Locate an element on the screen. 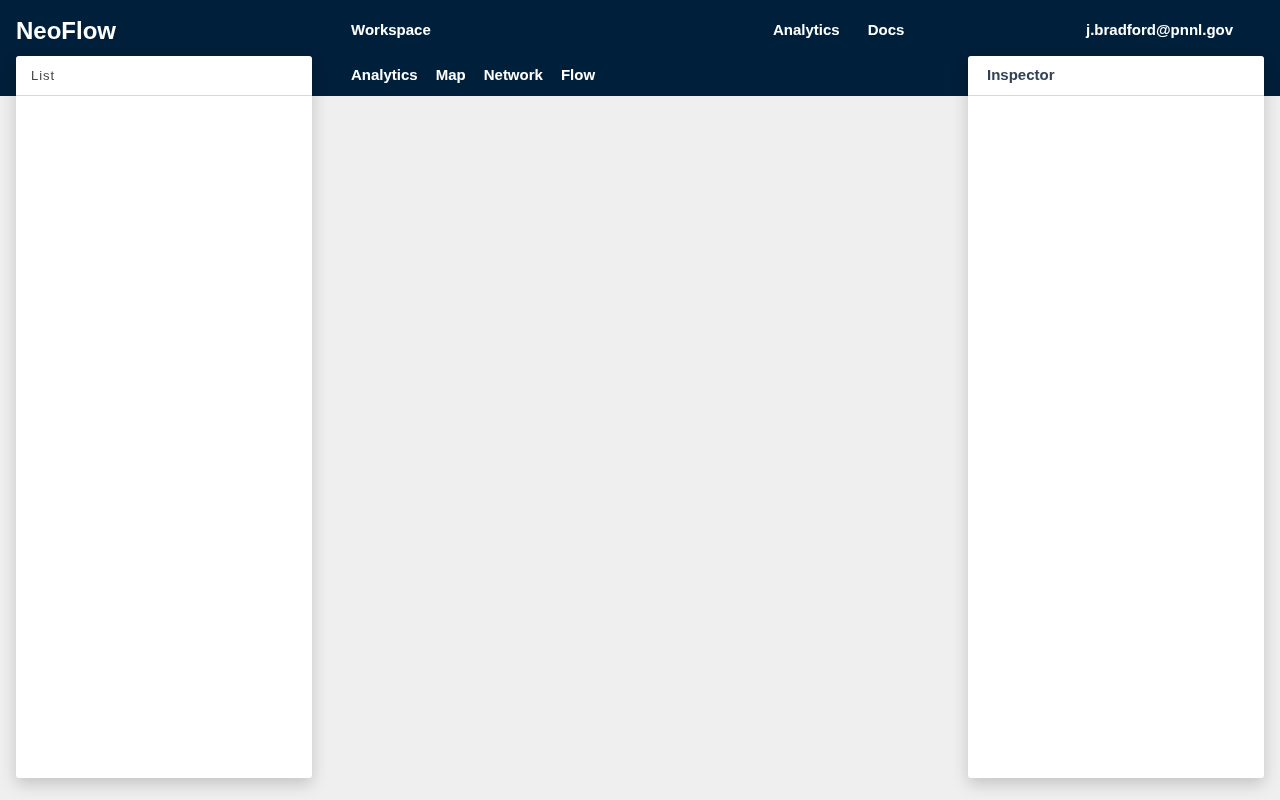  app-title: NeoFlow is located at coordinates (66, 31).